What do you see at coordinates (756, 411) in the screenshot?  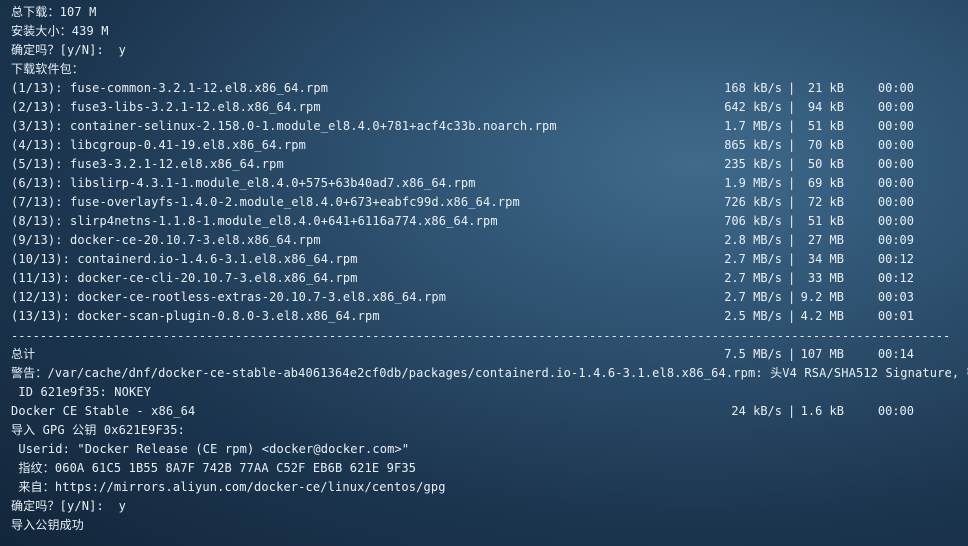 I see `repo-speed: 24 kB/s` at bounding box center [756, 411].